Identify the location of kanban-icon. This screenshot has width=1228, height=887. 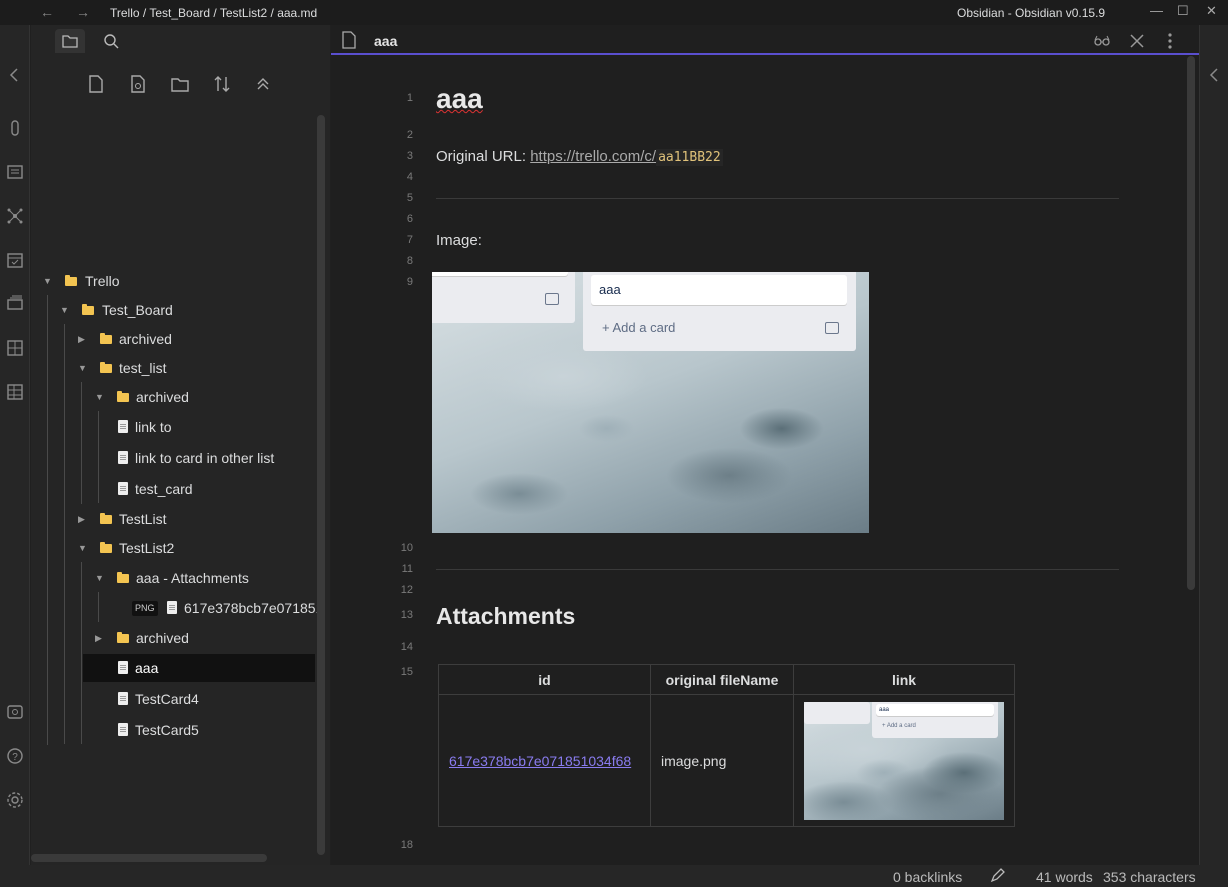
(15, 348).